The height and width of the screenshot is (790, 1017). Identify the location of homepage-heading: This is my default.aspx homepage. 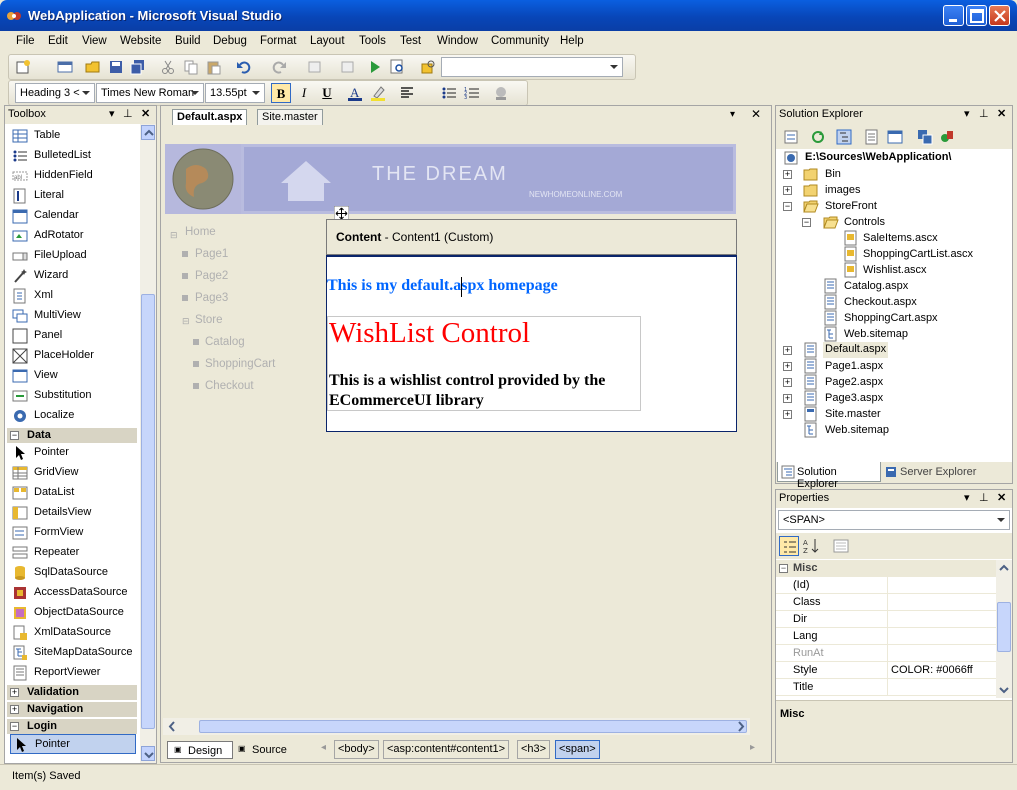
(442, 286).